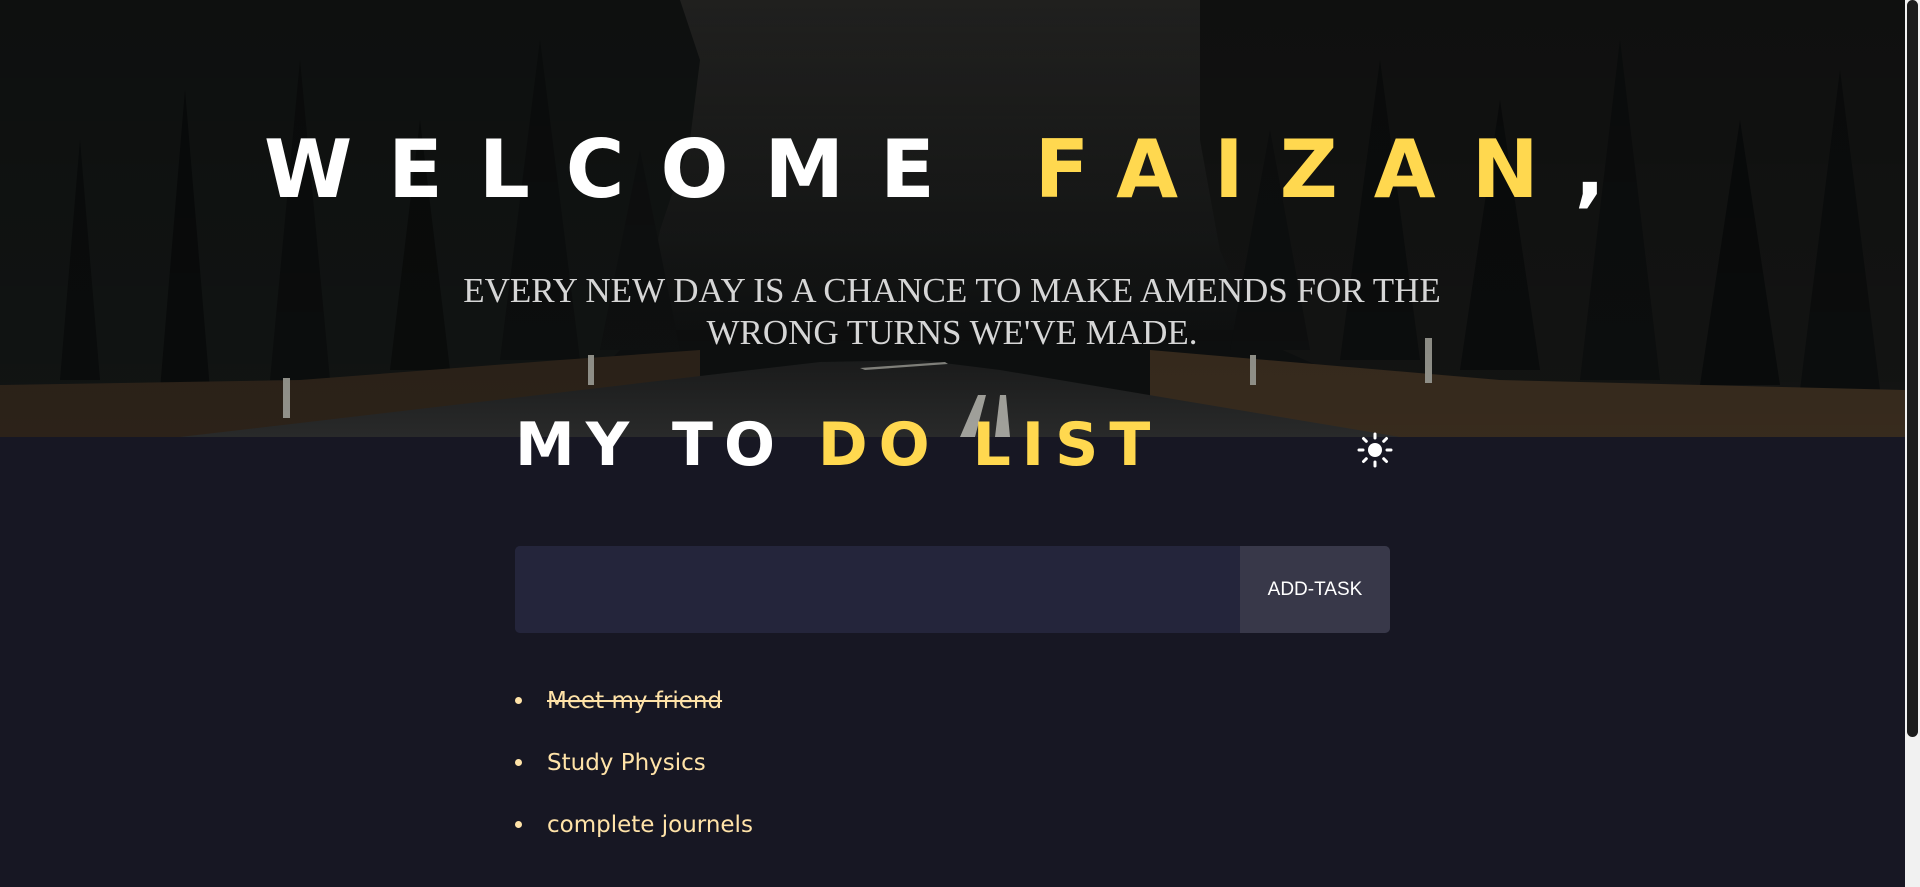 The width and height of the screenshot is (1920, 887). I want to click on user-name: FAIZAN, so click(1304, 169).